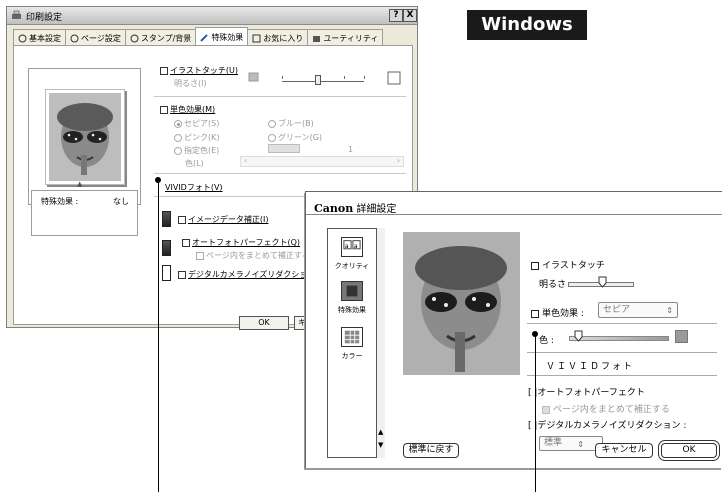 The image size is (722, 493). I want to click on triangle-up-icon: ▲, so click(80, 184).